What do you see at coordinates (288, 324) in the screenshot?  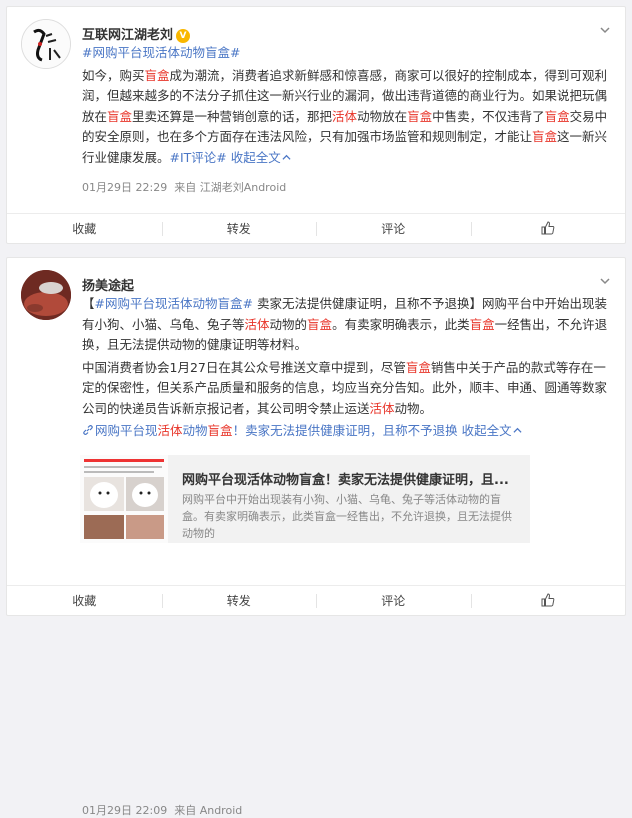 I see `text-segment: 动物的` at bounding box center [288, 324].